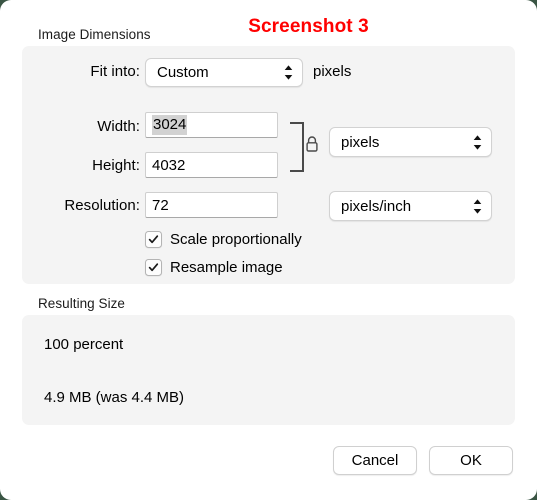 The height and width of the screenshot is (500, 537). What do you see at coordinates (160, 205) in the screenshot?
I see `resolution-input-value: 72` at bounding box center [160, 205].